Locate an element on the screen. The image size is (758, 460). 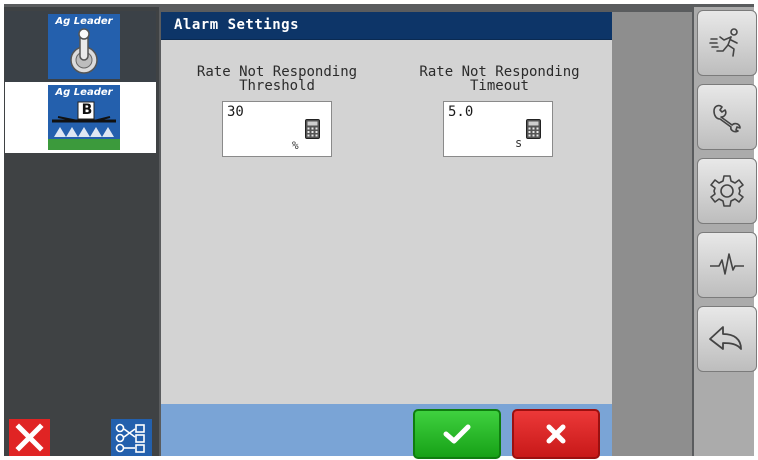
checkmark-icon is located at coordinates (457, 434).